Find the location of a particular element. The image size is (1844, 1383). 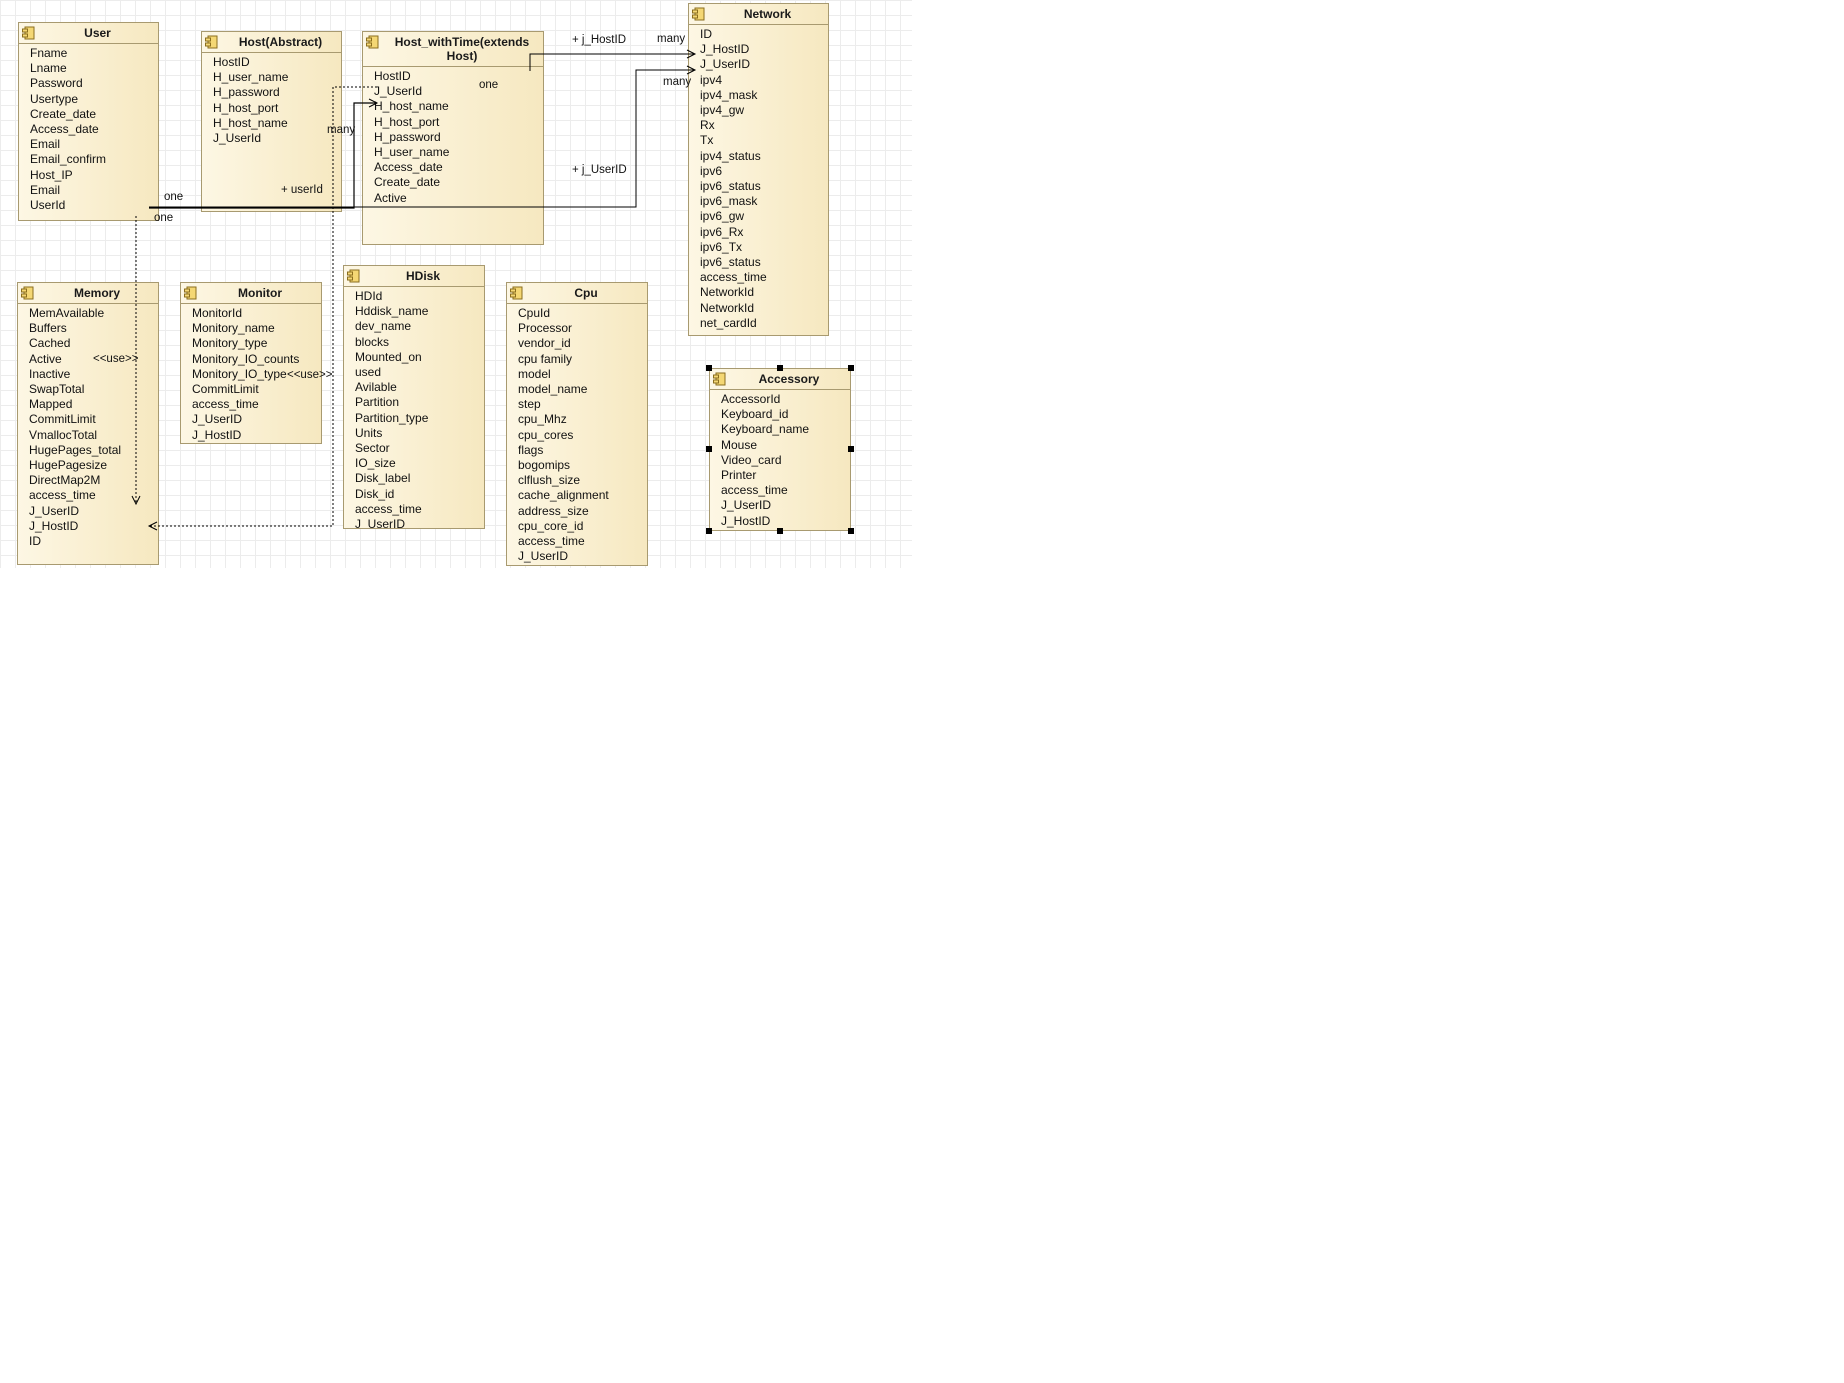

edges-layer is located at coordinates (414, 290).